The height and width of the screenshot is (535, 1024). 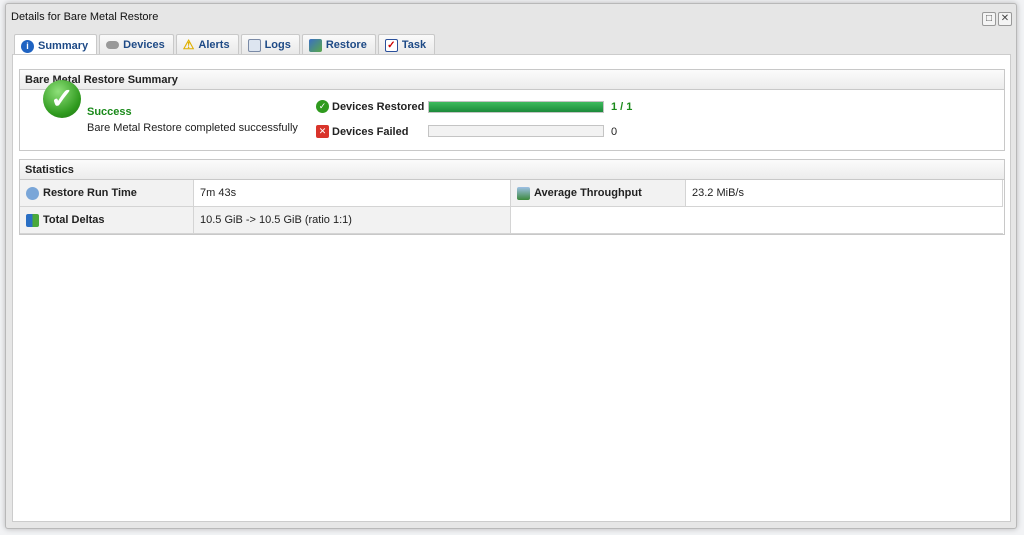 What do you see at coordinates (614, 132) in the screenshot?
I see `devices-failed-value: 0` at bounding box center [614, 132].